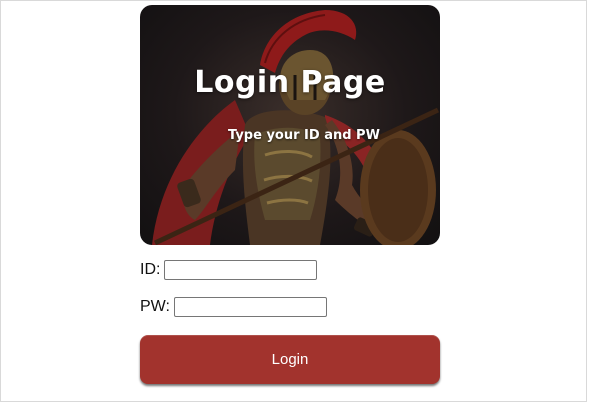  What do you see at coordinates (290, 82) in the screenshot?
I see `page-title: Login Page` at bounding box center [290, 82].